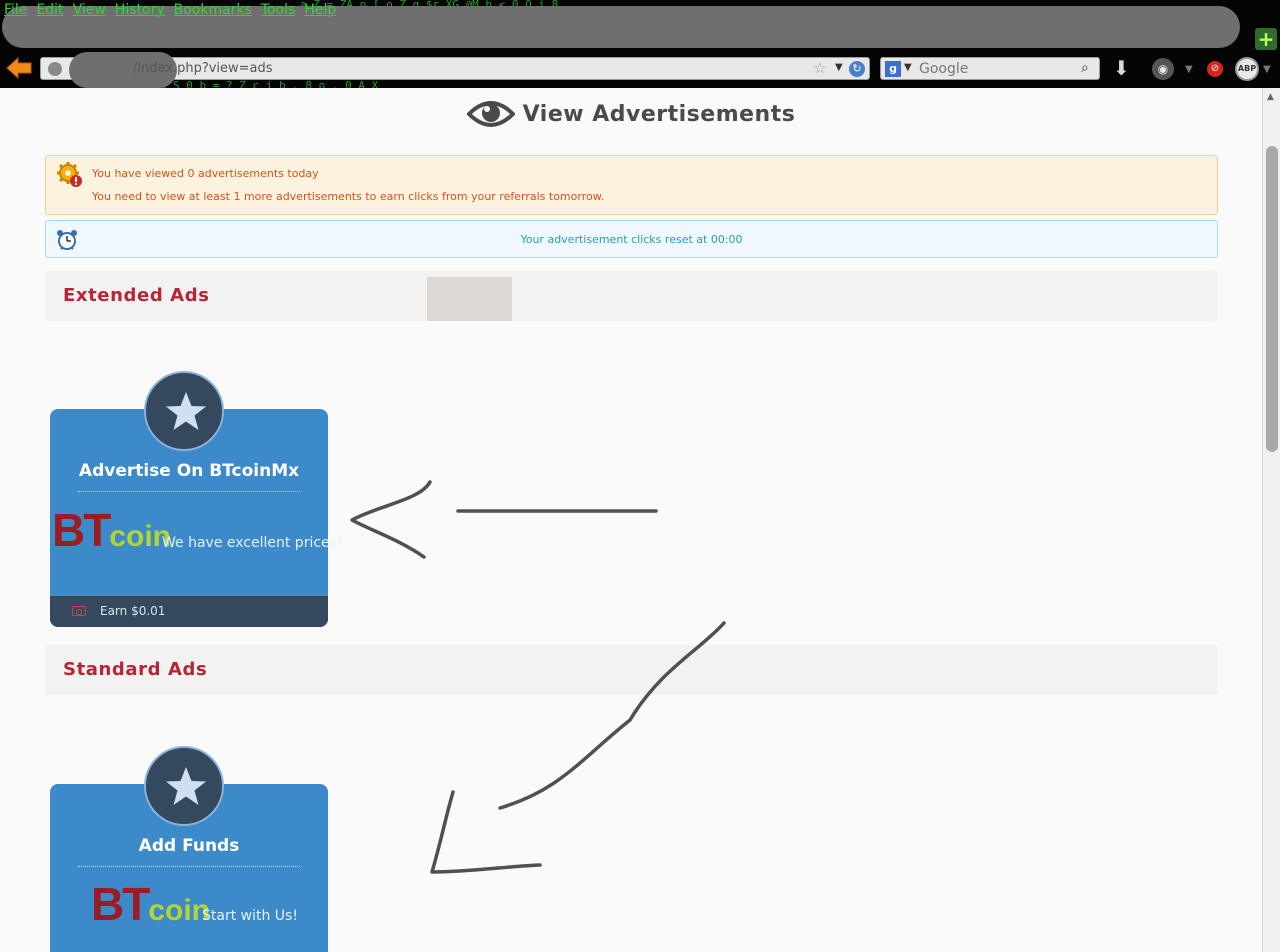  Describe the element at coordinates (1189, 69) in the screenshot. I see `addon-dropdown-icon: ▼` at that location.